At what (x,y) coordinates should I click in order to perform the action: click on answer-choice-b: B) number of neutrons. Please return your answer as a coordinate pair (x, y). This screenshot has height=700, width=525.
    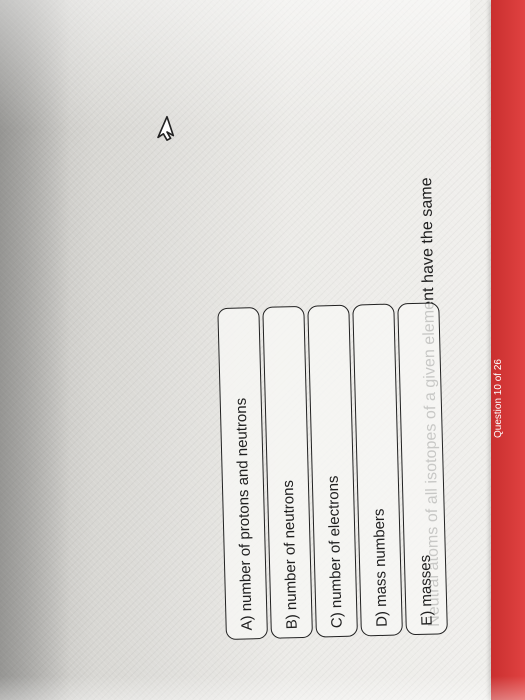
    Looking at the image, I should click on (287, 472).